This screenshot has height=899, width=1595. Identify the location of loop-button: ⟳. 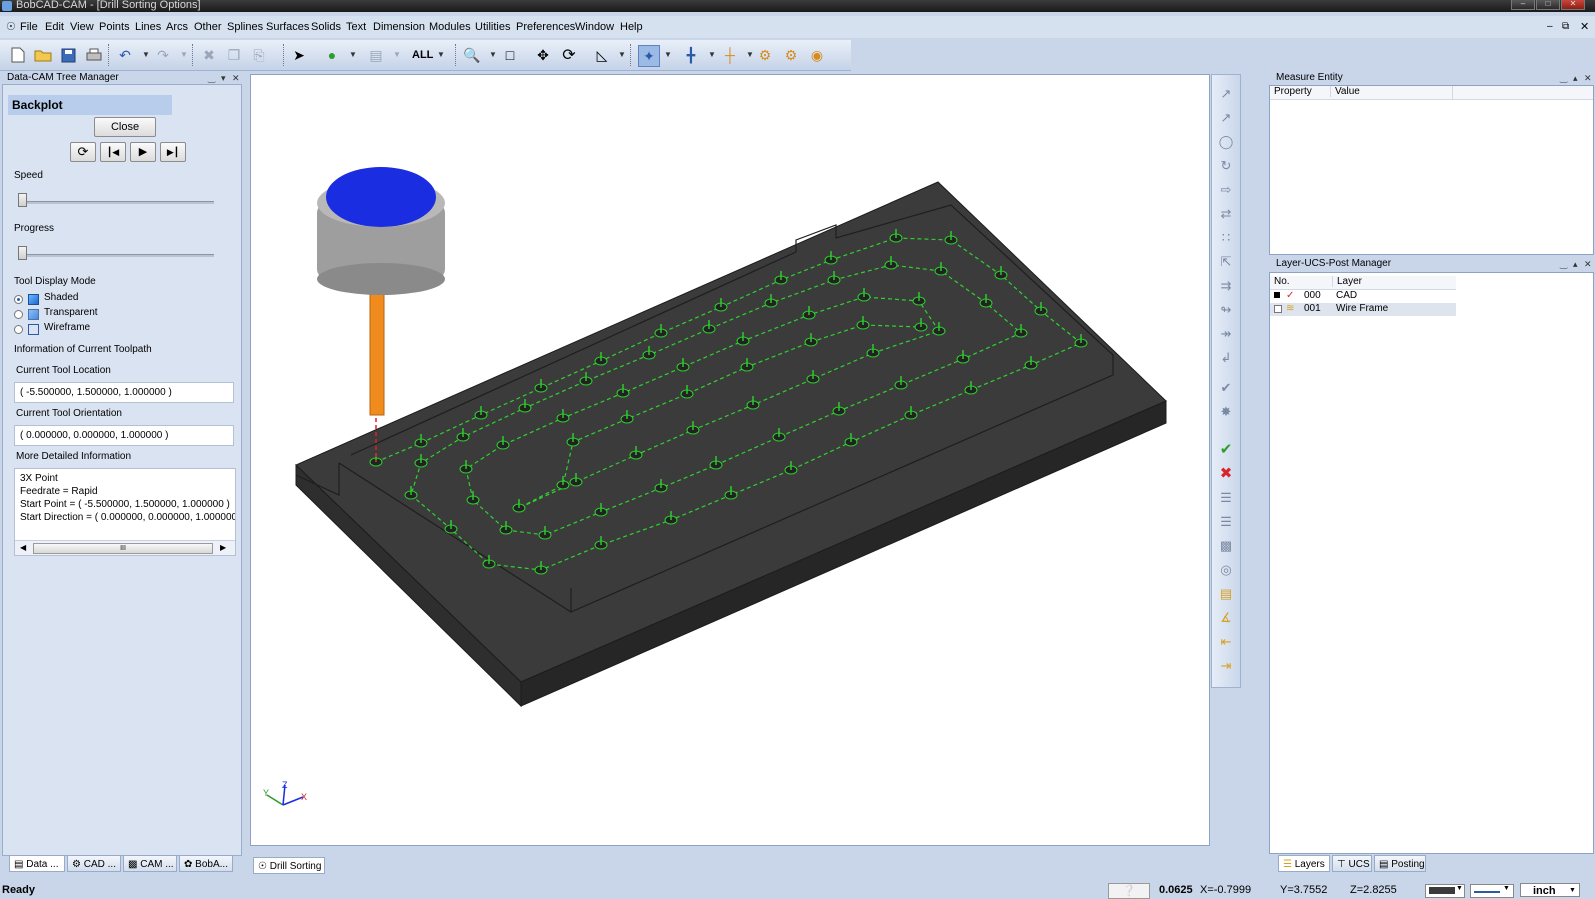
(83, 152).